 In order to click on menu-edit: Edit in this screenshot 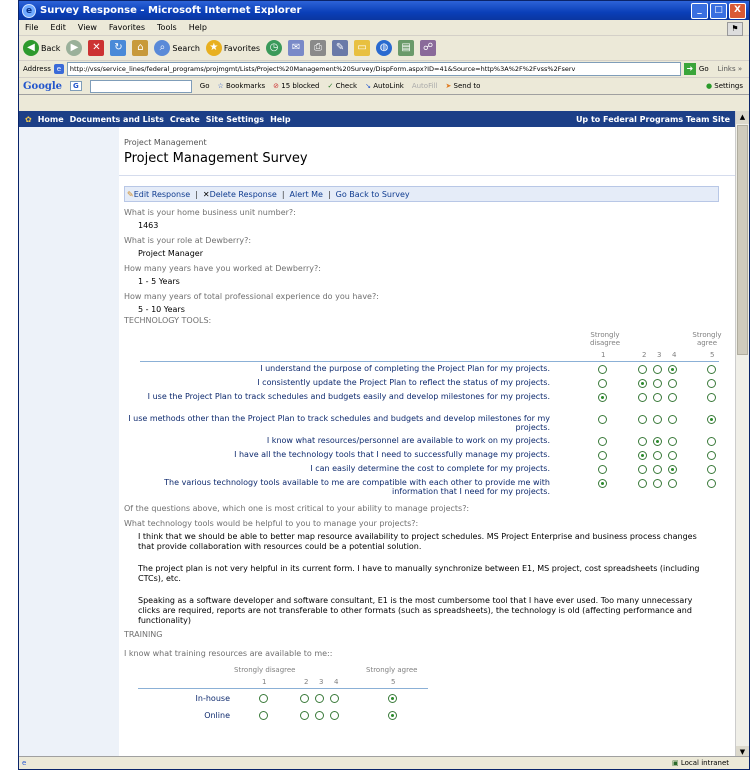, I will do `click(58, 27)`.